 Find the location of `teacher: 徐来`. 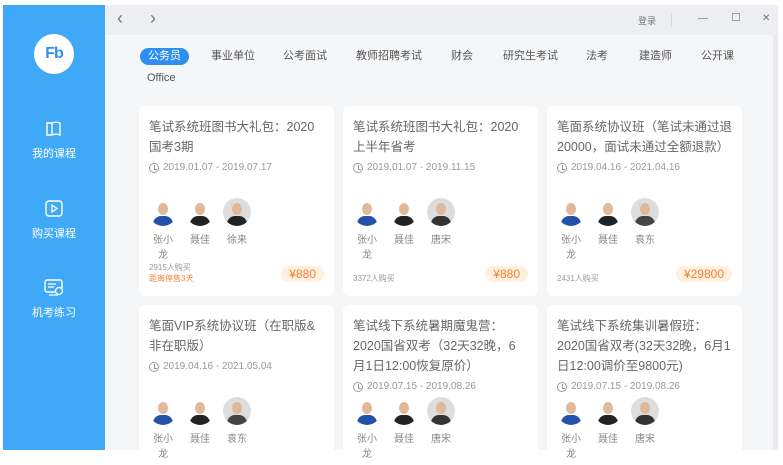

teacher: 徐来 is located at coordinates (237, 229).